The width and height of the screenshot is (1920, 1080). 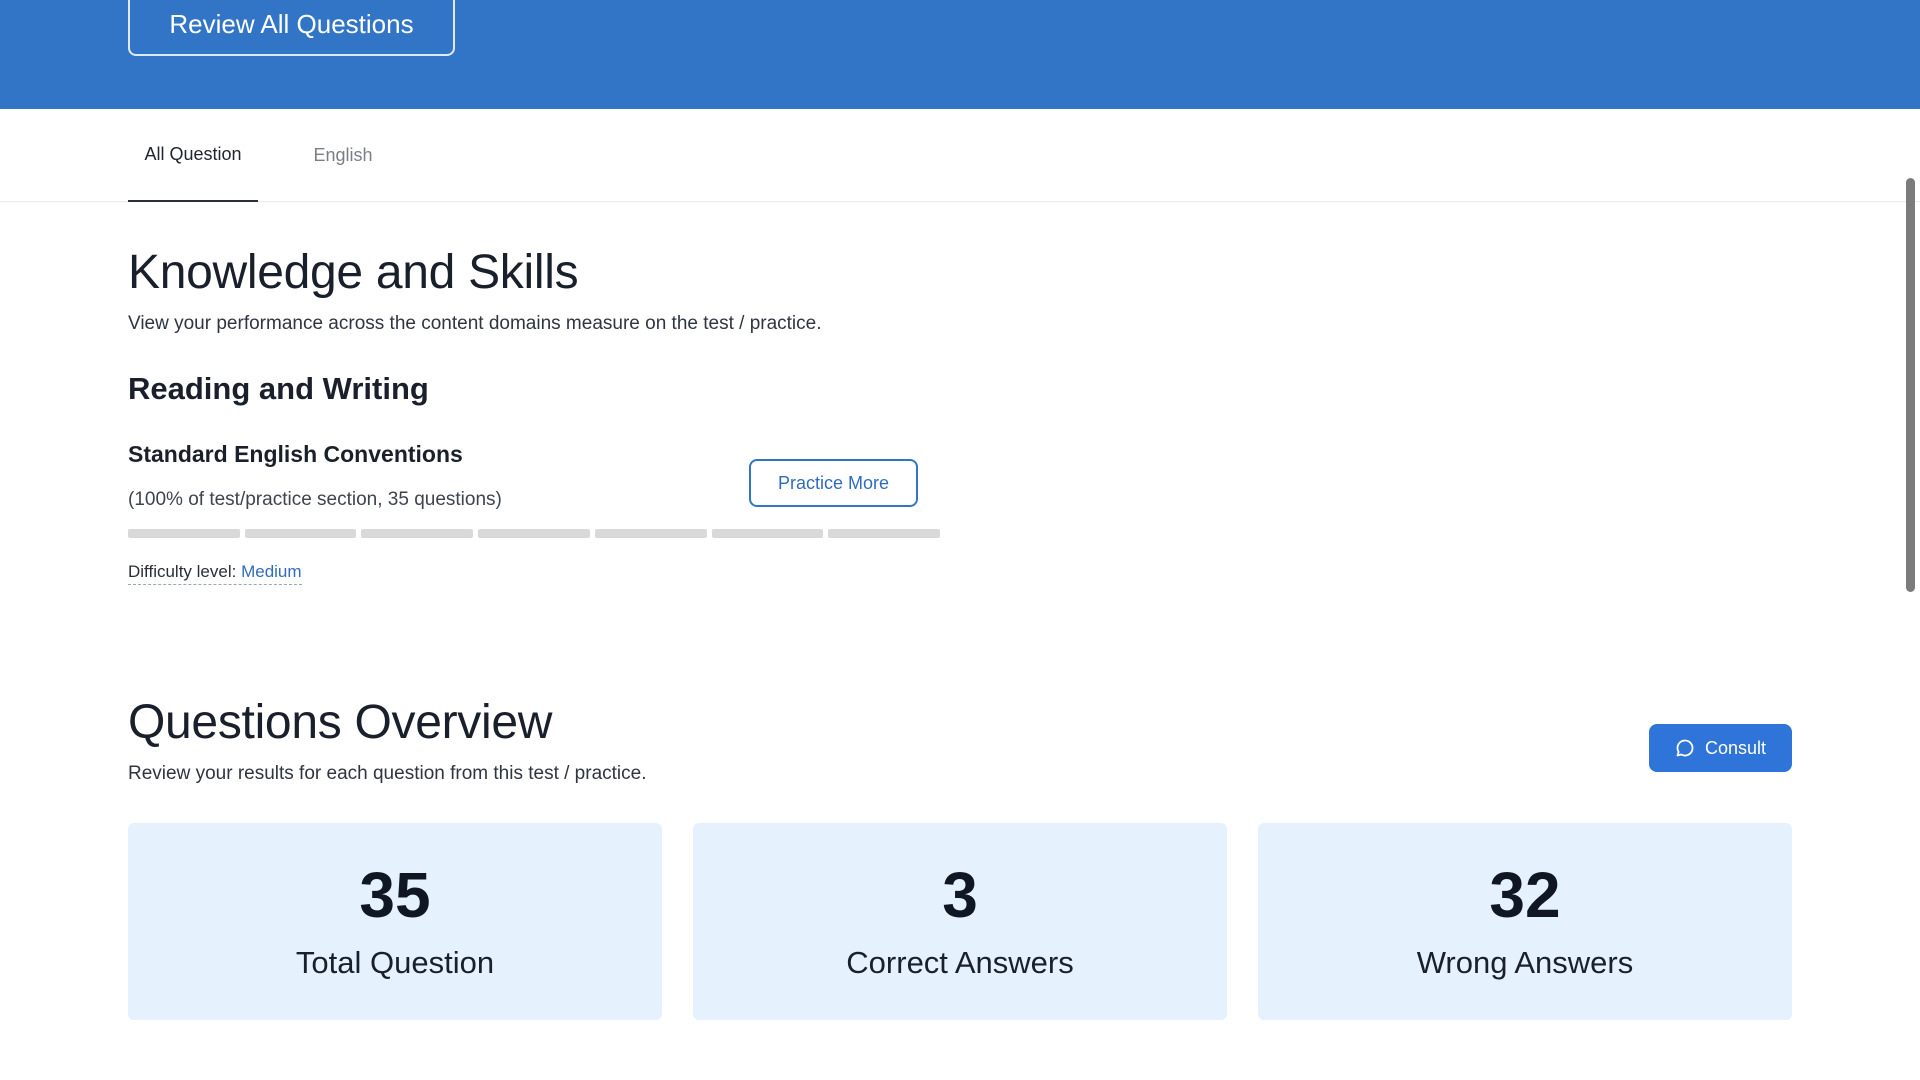 I want to click on tab-all-question: All Question, so click(x=193, y=155).